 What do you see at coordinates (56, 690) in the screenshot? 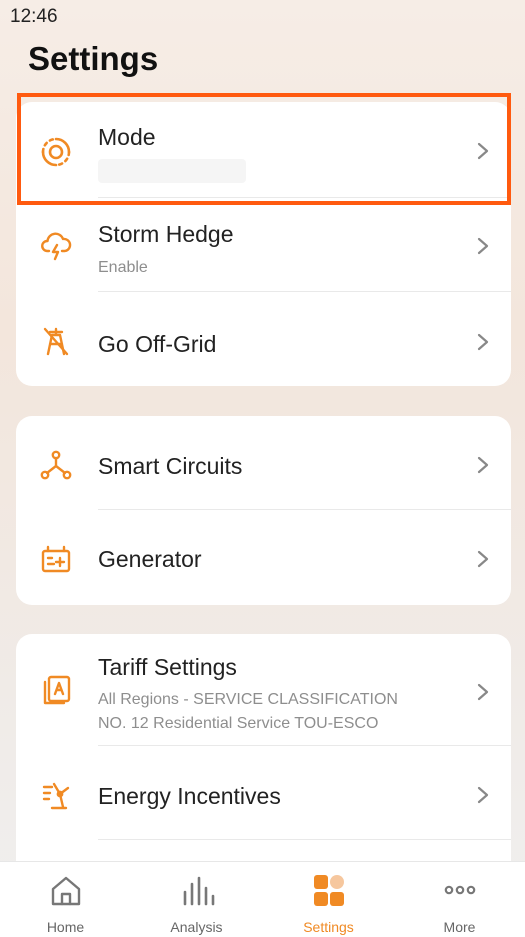
I see `tariff-icon` at bounding box center [56, 690].